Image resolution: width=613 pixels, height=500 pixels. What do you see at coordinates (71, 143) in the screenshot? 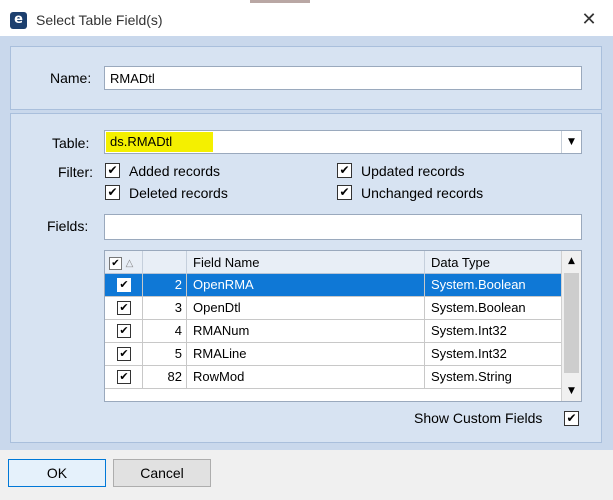
I see `table-label: Table:` at bounding box center [71, 143].